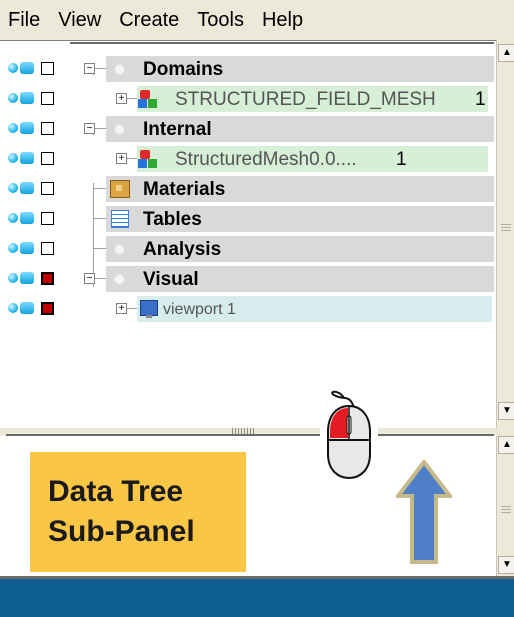 The image size is (514, 617). What do you see at coordinates (24, 20) in the screenshot?
I see `menu-file: File` at bounding box center [24, 20].